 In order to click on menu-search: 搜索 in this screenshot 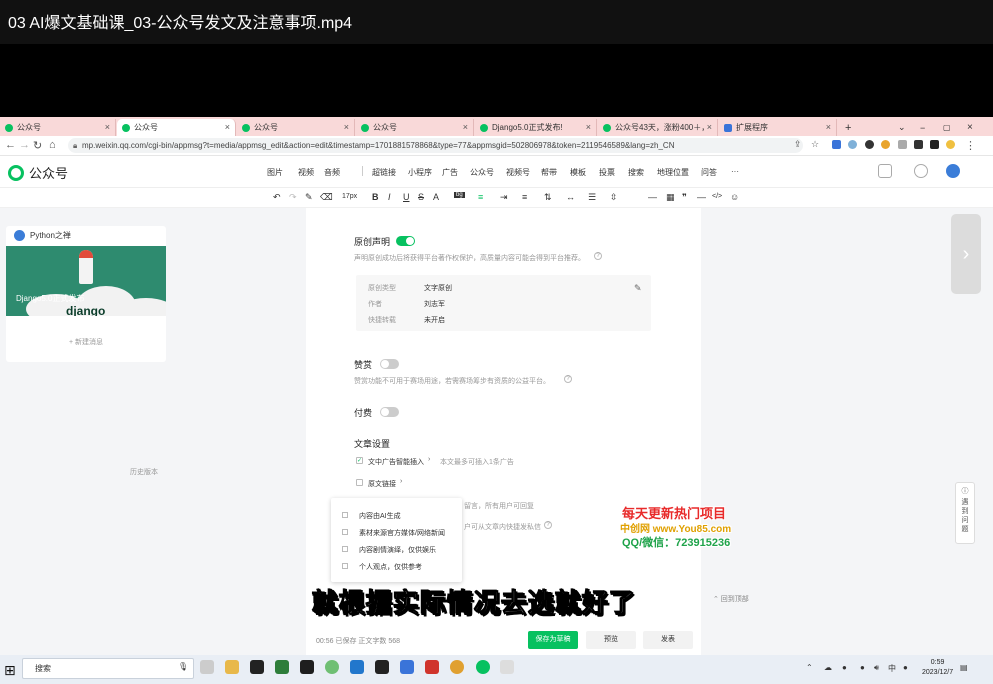, I will do `click(636, 172)`.